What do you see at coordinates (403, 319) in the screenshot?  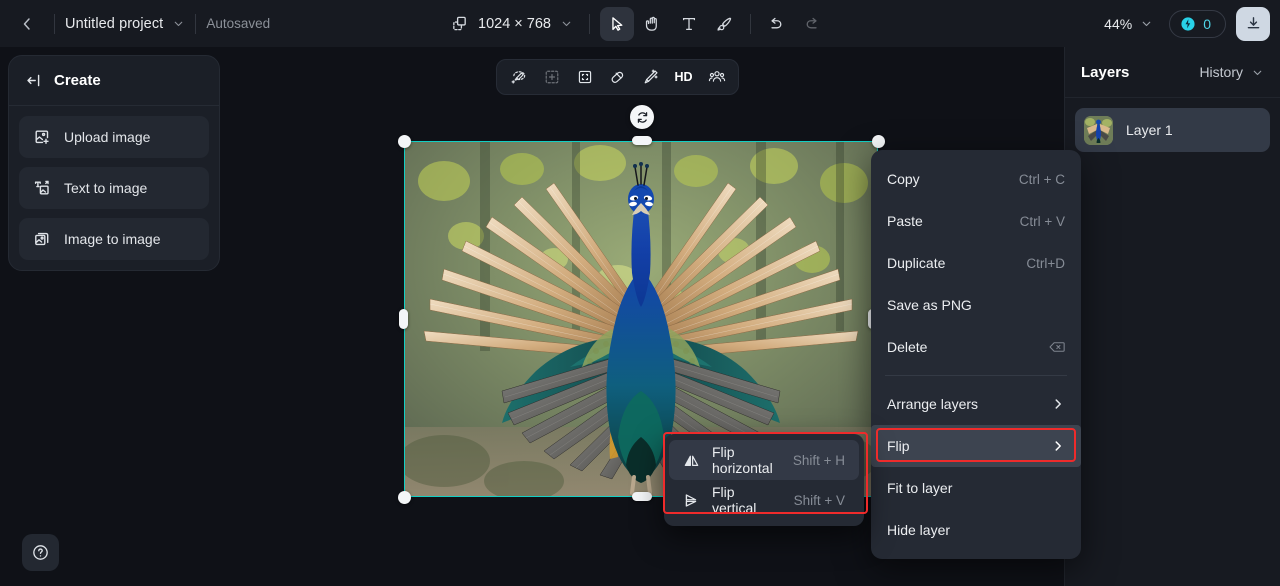 I see `resize-handle-middle-left` at bounding box center [403, 319].